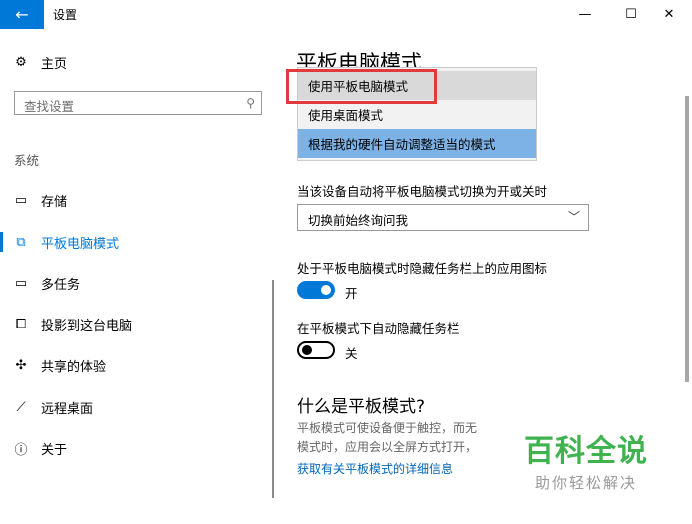  Describe the element at coordinates (361, 407) in the screenshot. I see `what-is-heading: 什么是平板模式?` at that location.